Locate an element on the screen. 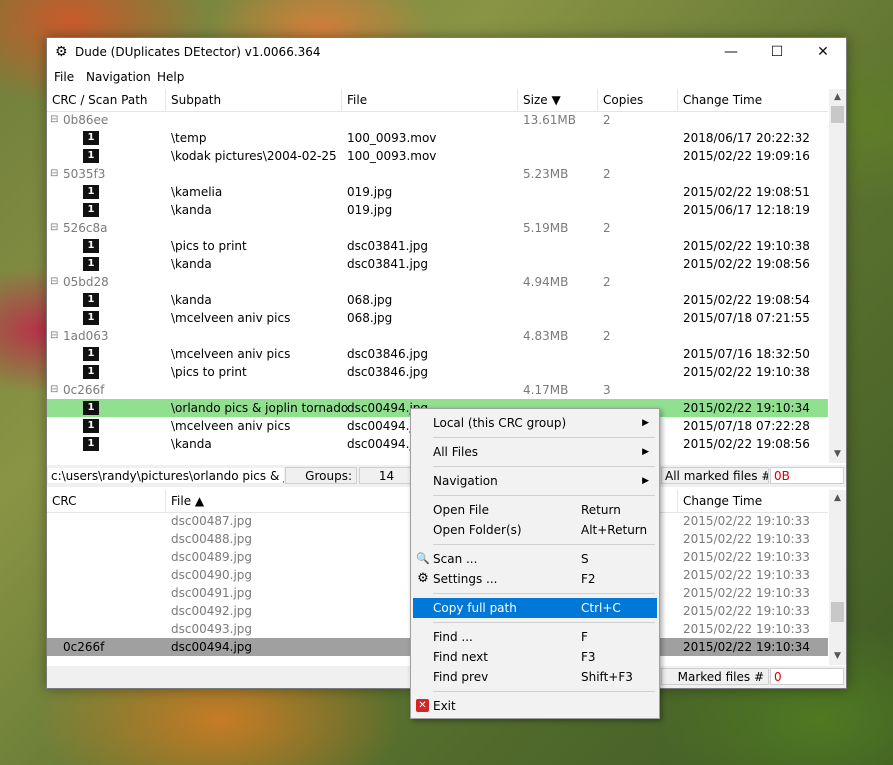 This screenshot has width=893, height=765. menu-bar: File Navigation Help is located at coordinates (446, 77).